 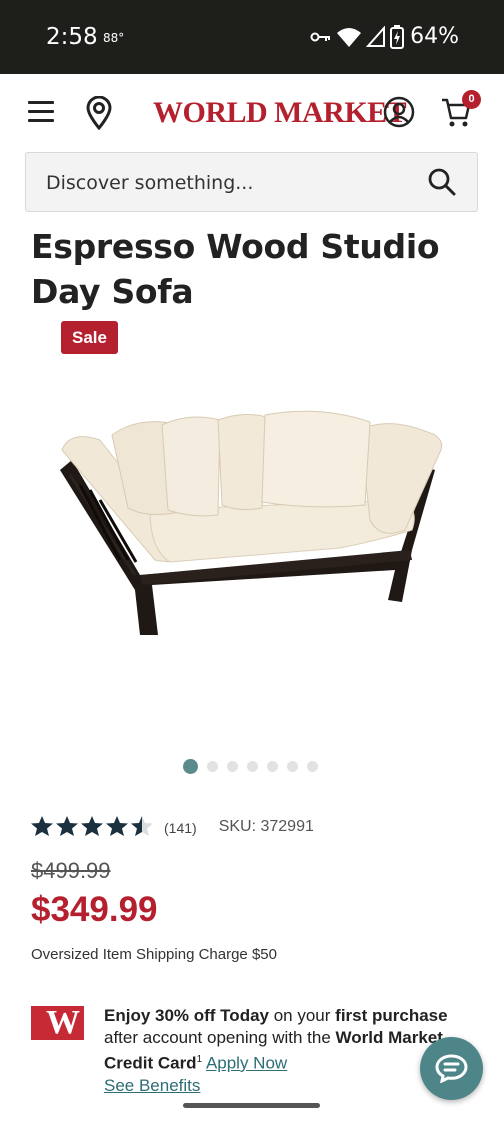 I want to click on site-header: WORLD MARKET 0, so click(x=252, y=113).